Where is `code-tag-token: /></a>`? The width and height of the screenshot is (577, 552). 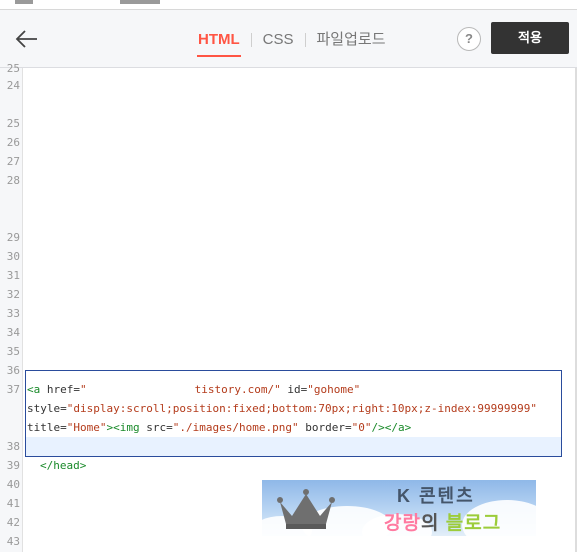
code-tag-token: /></a> is located at coordinates (391, 427).